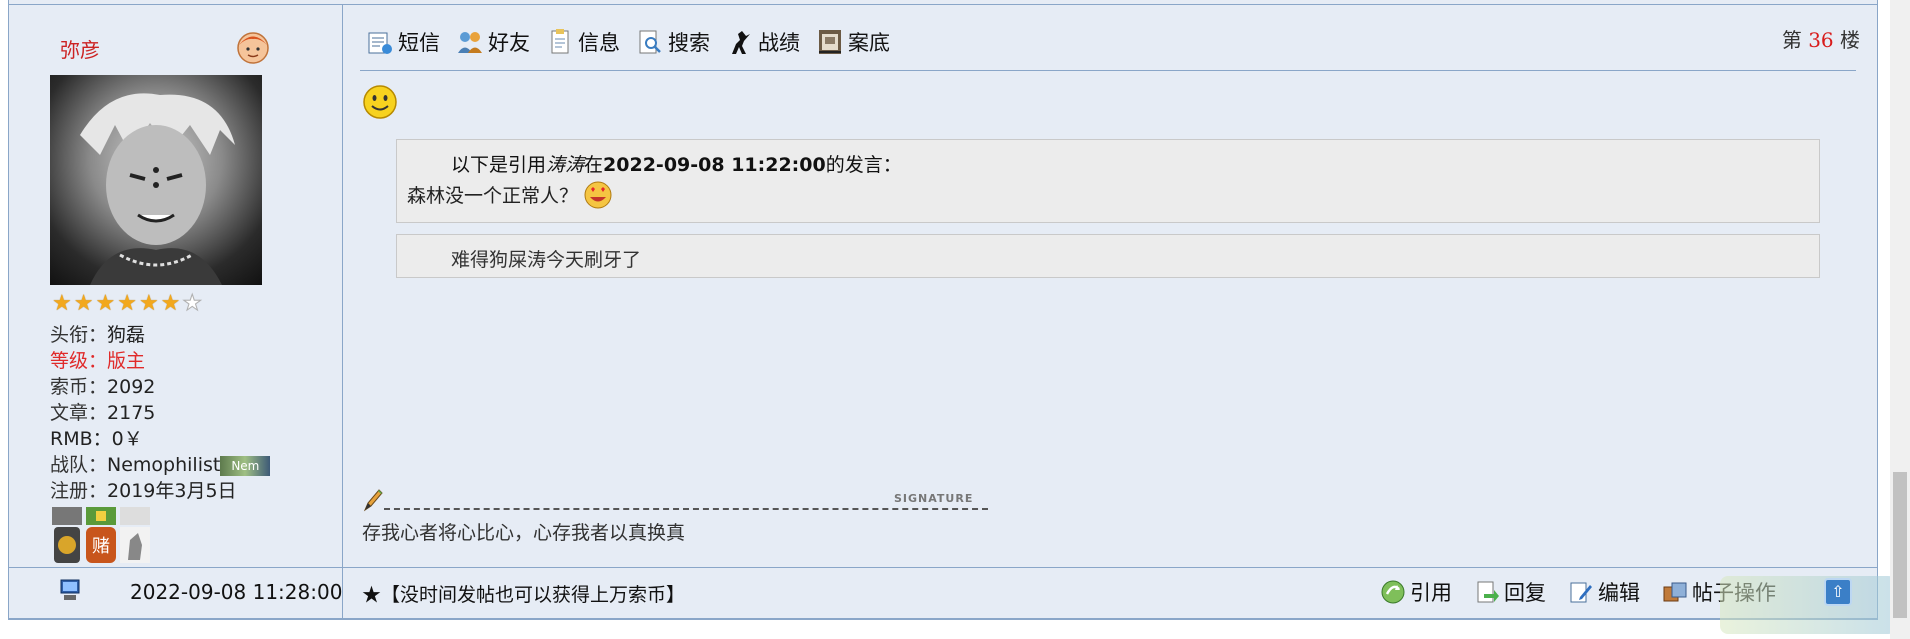 The width and height of the screenshot is (1910, 639). Describe the element at coordinates (741, 42) in the screenshot. I see `shooter-icon` at that location.